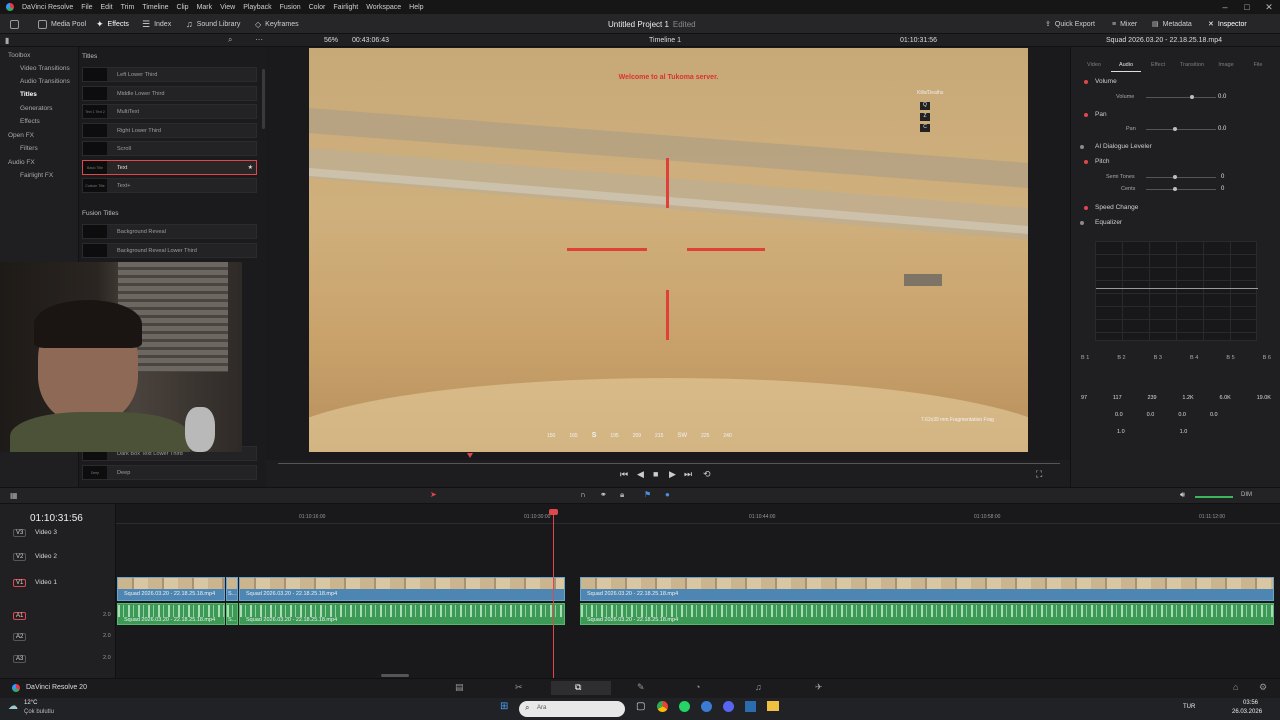 The image size is (1280, 720). Describe the element at coordinates (1175, 177) in the screenshot. I see `semitones-knob` at that location.